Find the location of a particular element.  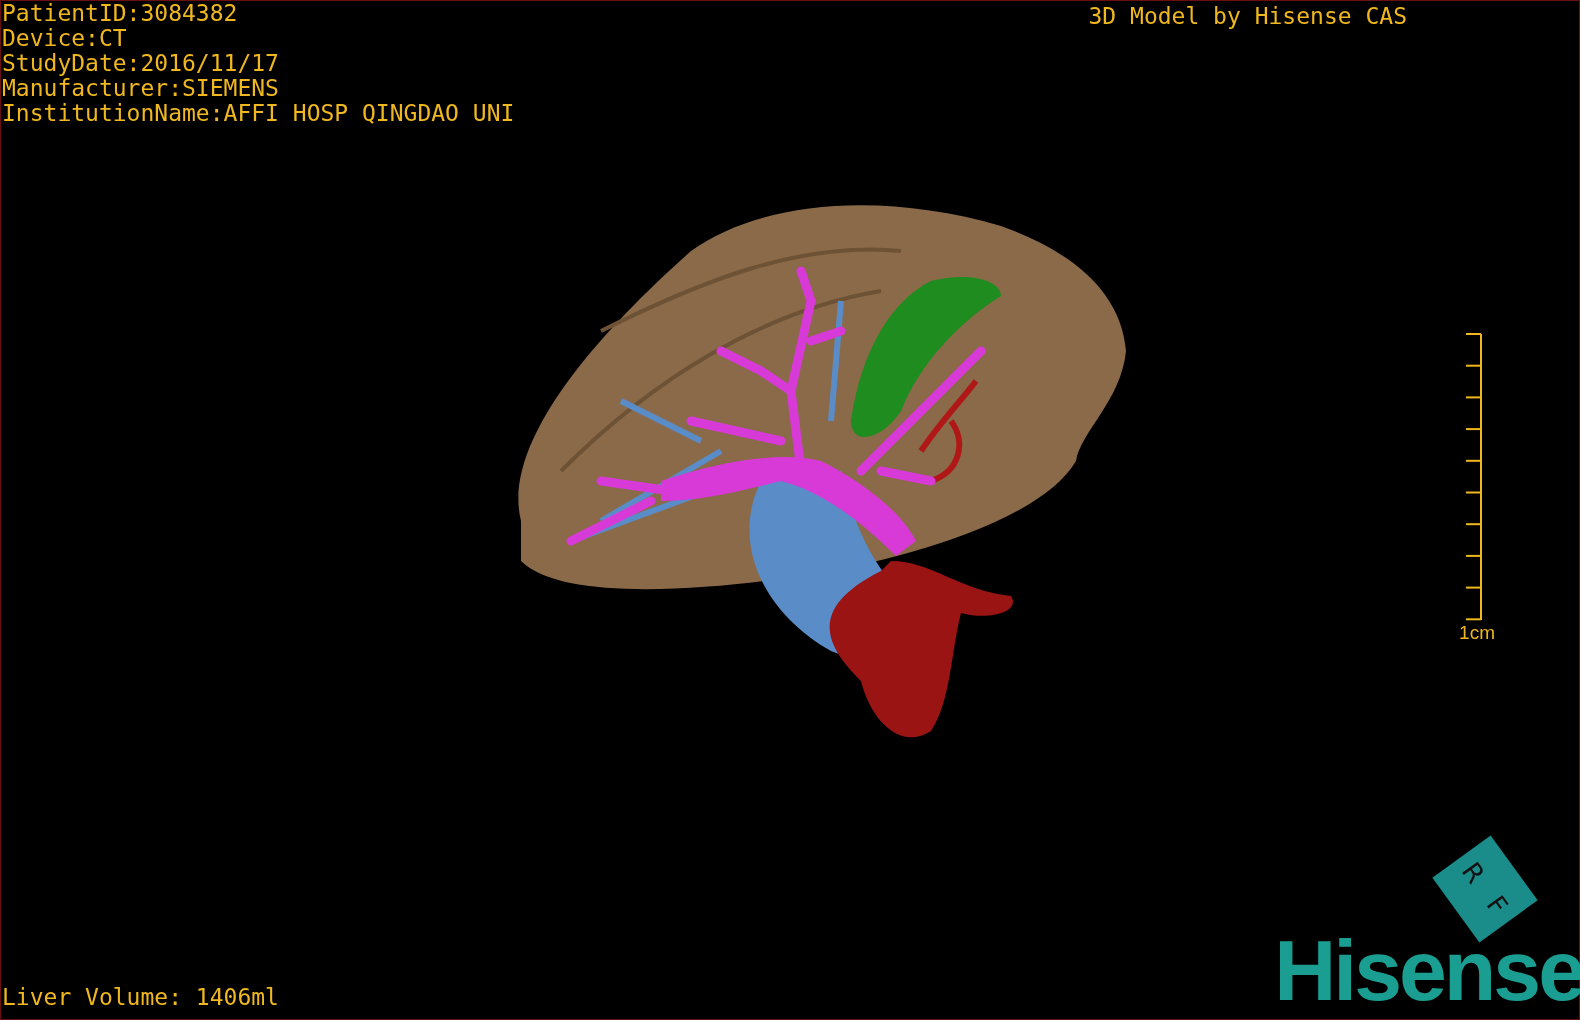

orientation-label: R is located at coordinates (1473, 873).